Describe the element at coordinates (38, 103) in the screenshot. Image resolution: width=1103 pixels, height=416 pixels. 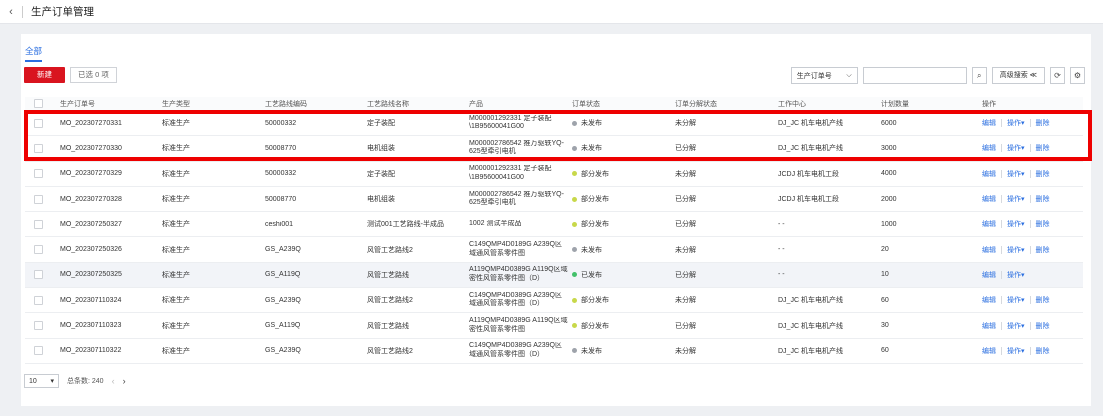
I see `select-all-checkbox` at that location.